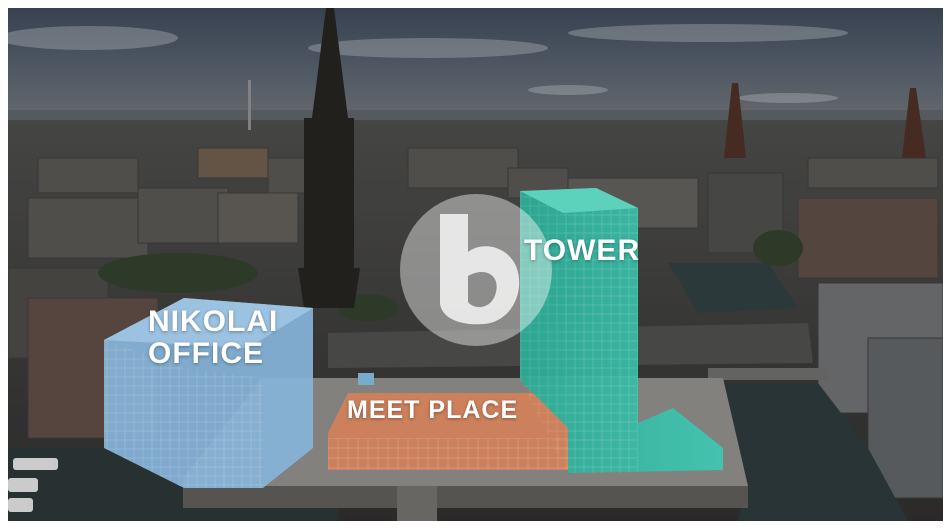 This screenshot has width=951, height=529. What do you see at coordinates (213, 321) in the screenshot?
I see `nikolai-label-line1: NIKOLAI` at bounding box center [213, 321].